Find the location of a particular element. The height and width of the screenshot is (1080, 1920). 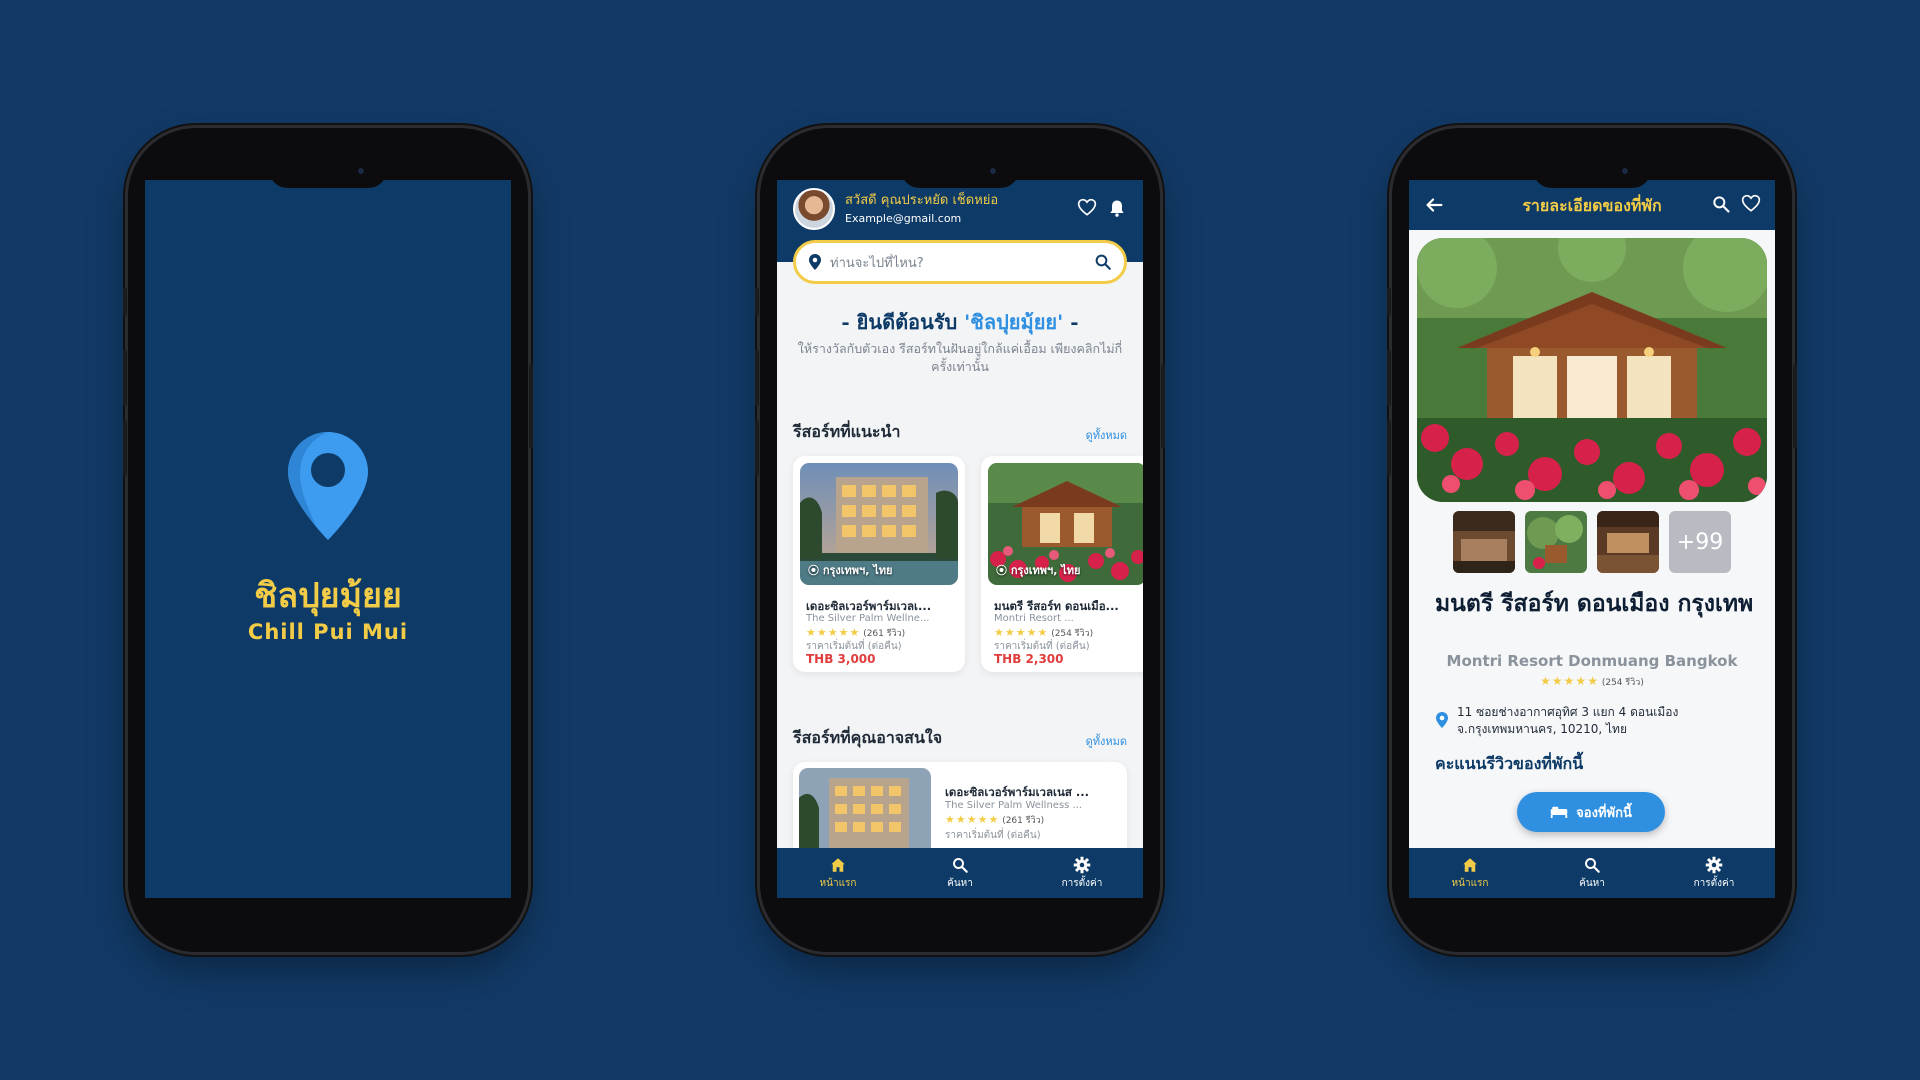

search-placeholder: ท่านจะไปที่ไหน? is located at coordinates (877, 263).